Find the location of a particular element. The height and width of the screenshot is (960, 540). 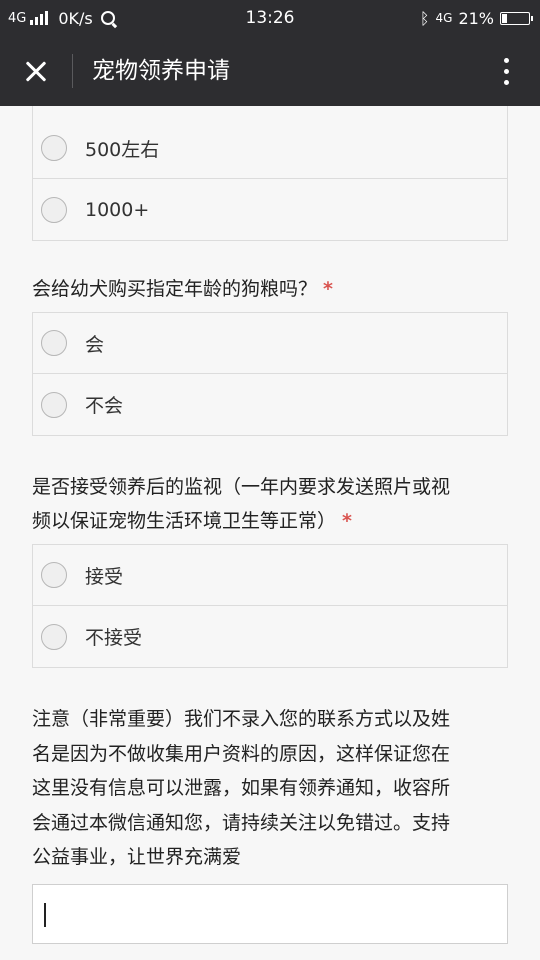

notice-line: 名是因为不做收集用户资料的原因，这样保证您在 is located at coordinates (241, 753).